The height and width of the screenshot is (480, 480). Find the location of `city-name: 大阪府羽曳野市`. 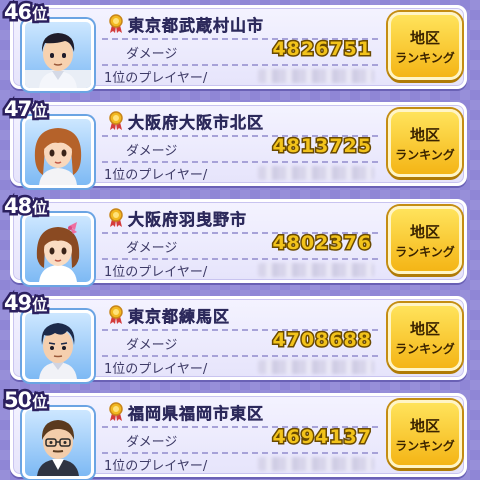

city-name: 大阪府羽曳野市 is located at coordinates (188, 219).